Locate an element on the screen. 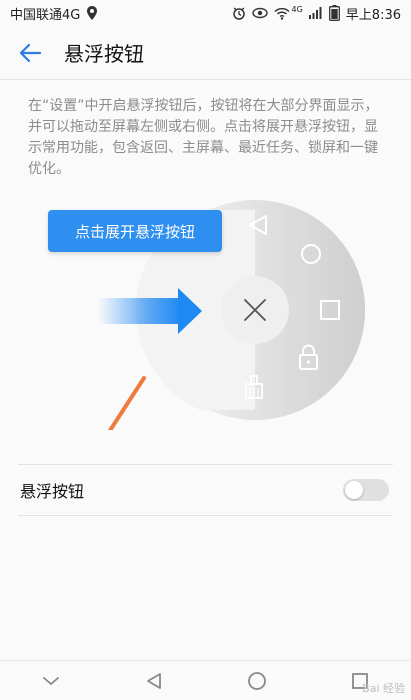  navigation-bar is located at coordinates (205, 680).